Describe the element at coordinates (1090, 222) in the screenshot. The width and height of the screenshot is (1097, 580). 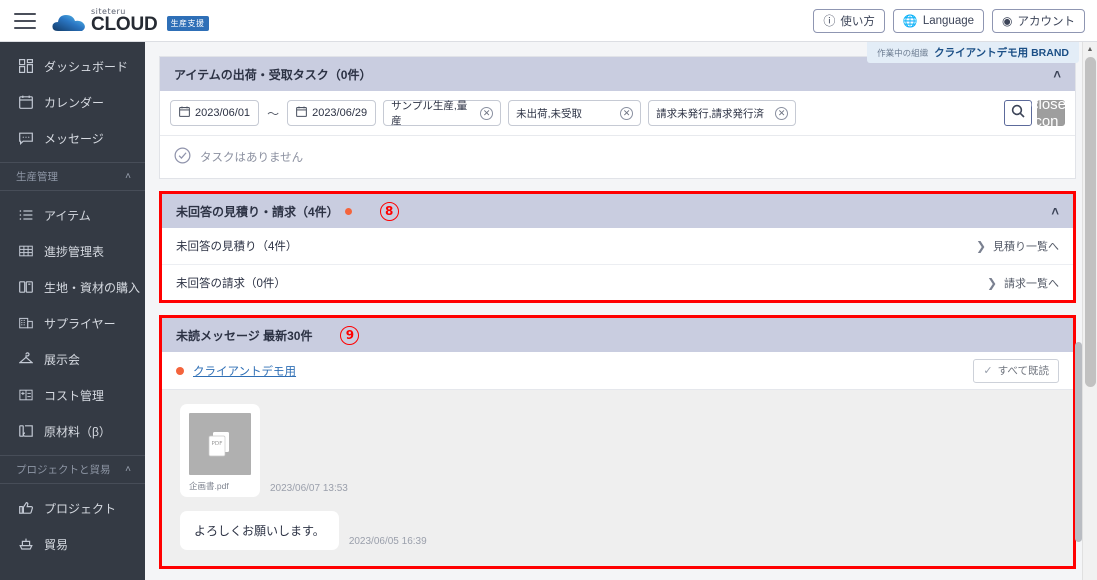
I see `page-scrollbar-thumb` at that location.